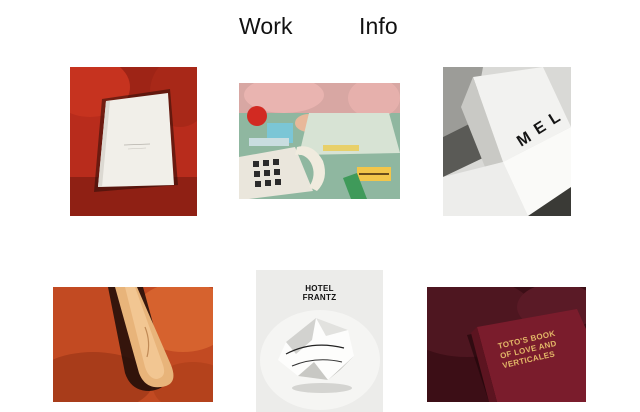  I want to click on project-thumbnail-white-boxes-mel: M E L, so click(507, 141).